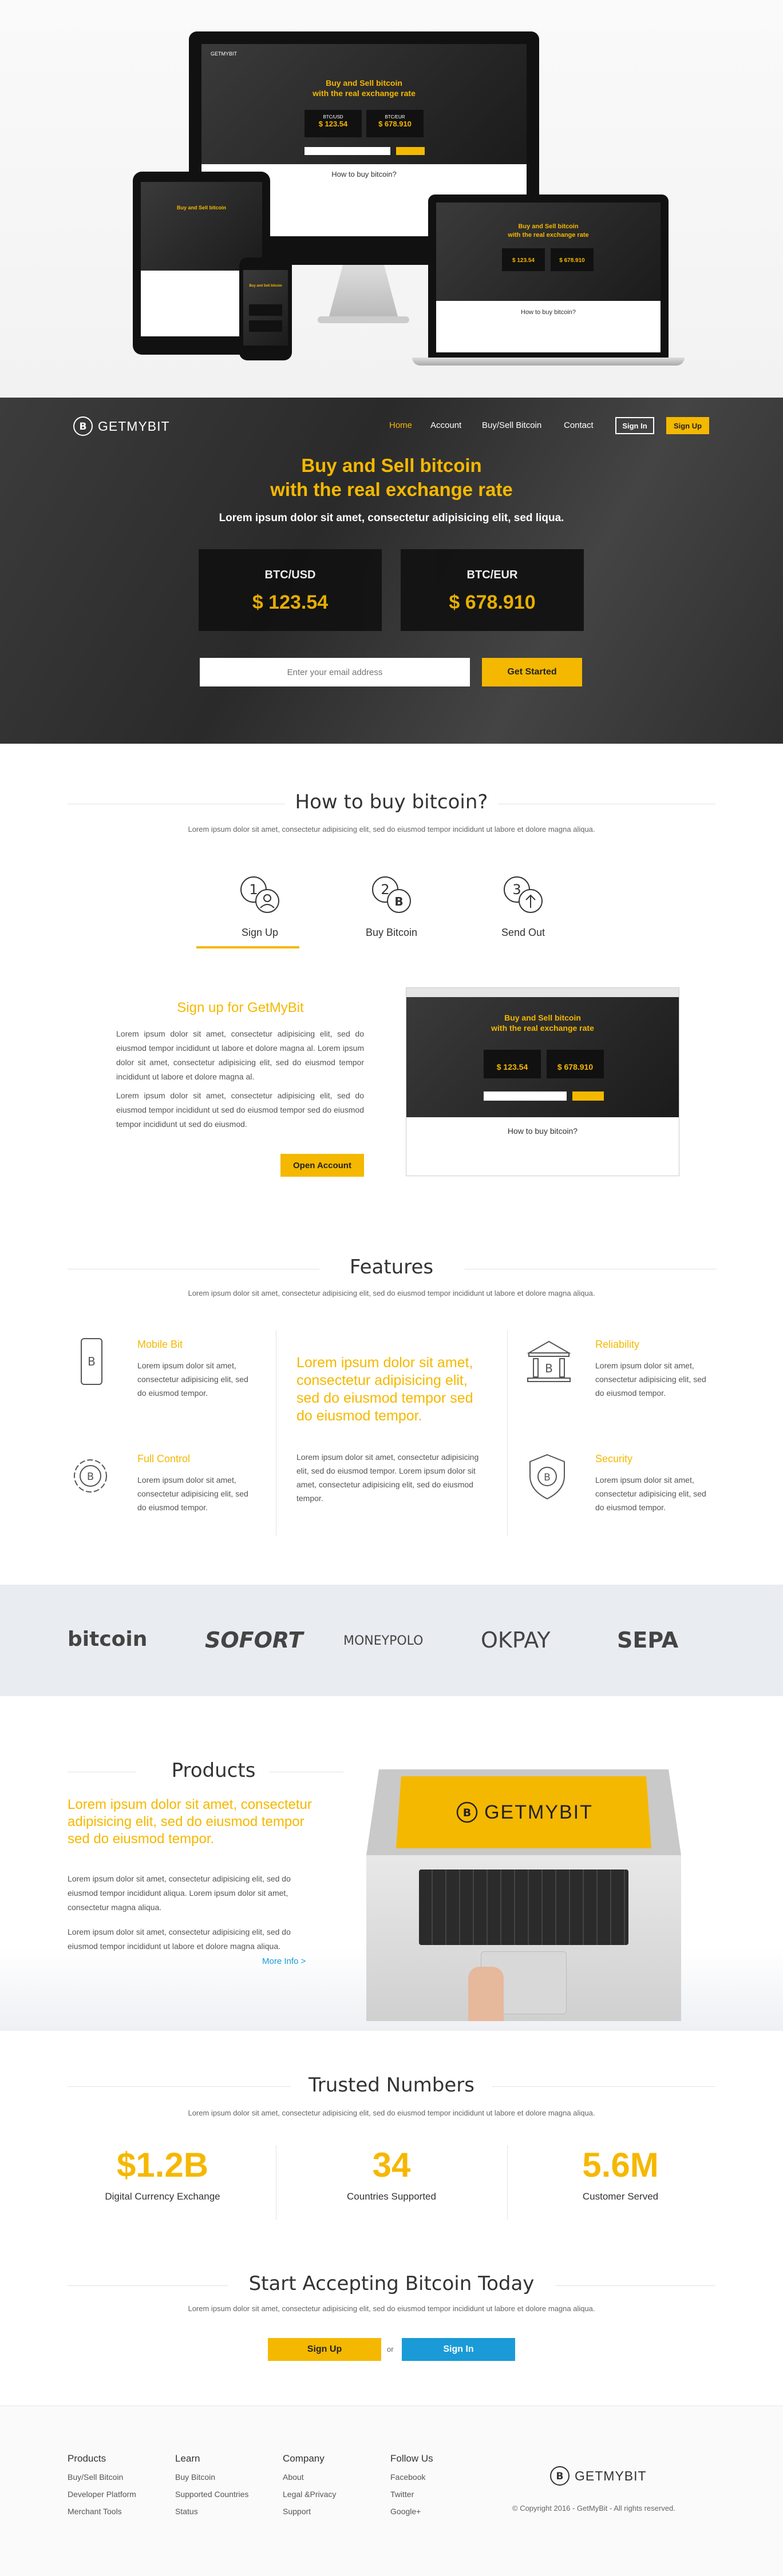 The image size is (783, 2576). What do you see at coordinates (648, 1641) in the screenshot?
I see `logo-sepa: SEPA` at bounding box center [648, 1641].